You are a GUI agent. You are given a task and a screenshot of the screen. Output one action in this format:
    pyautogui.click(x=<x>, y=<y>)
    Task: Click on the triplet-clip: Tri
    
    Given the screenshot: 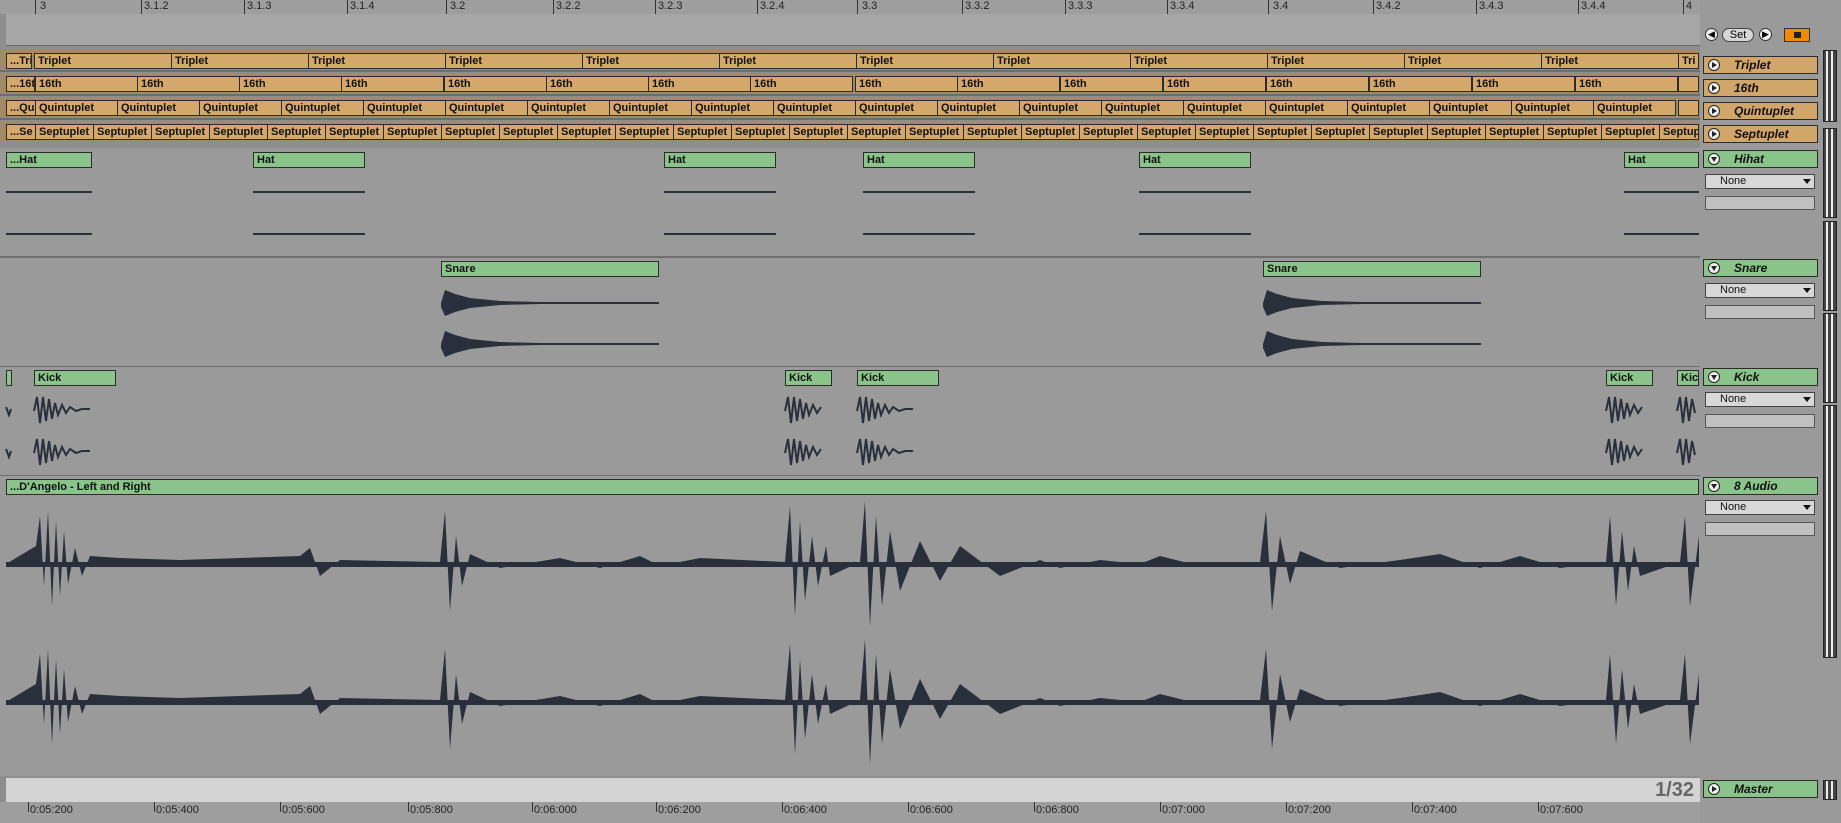 What is the action you would take?
    pyautogui.click(x=1688, y=61)
    